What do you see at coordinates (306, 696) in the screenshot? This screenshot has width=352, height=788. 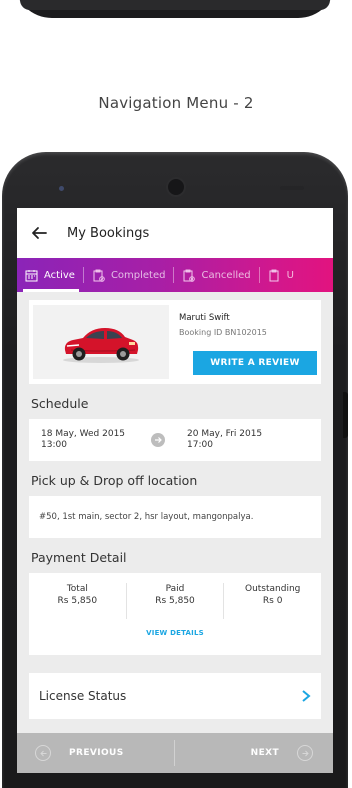 I see `chevron-right-icon` at bounding box center [306, 696].